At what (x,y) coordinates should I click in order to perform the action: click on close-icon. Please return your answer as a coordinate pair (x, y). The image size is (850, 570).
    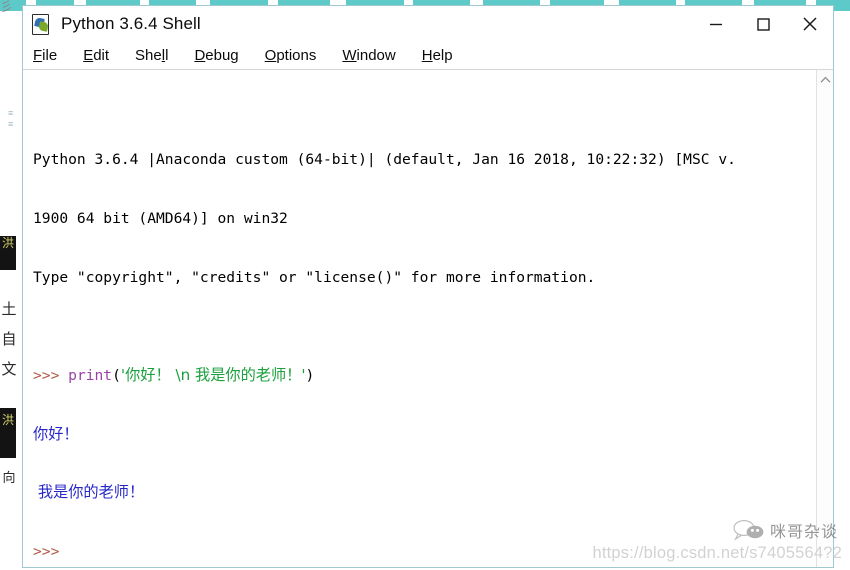
    Looking at the image, I should click on (809, 24).